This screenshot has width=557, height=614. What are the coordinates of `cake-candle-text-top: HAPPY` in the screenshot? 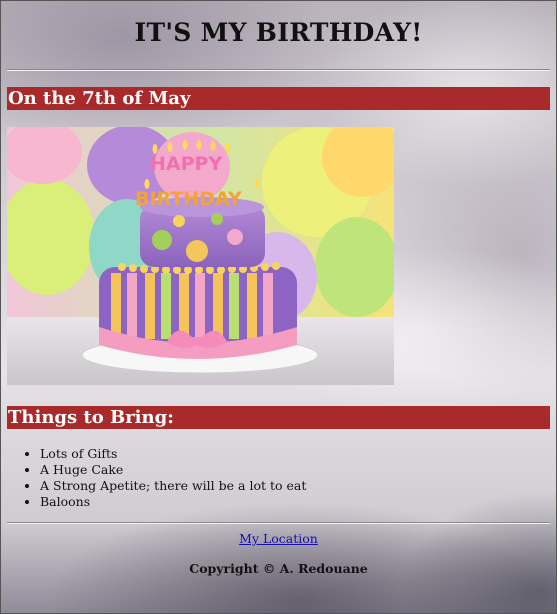 It's located at (186, 164).